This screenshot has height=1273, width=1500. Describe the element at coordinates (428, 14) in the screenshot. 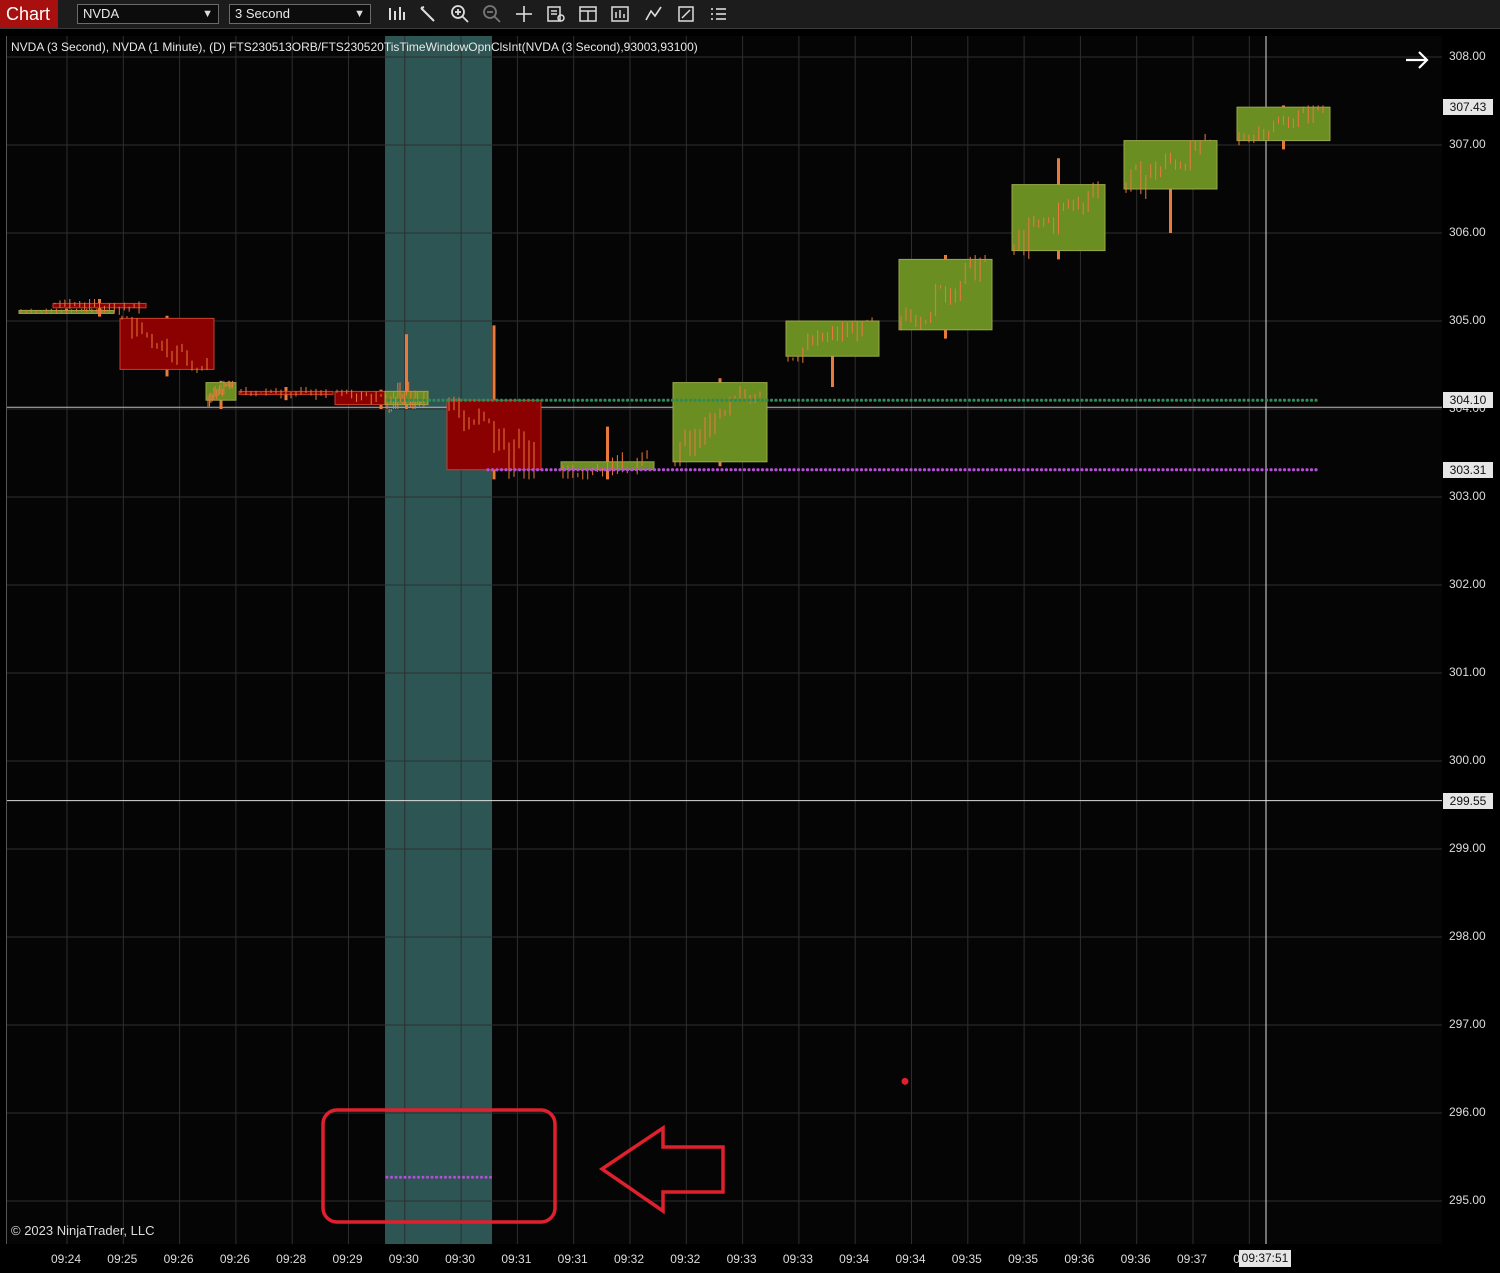

I see `pencil-icon` at that location.